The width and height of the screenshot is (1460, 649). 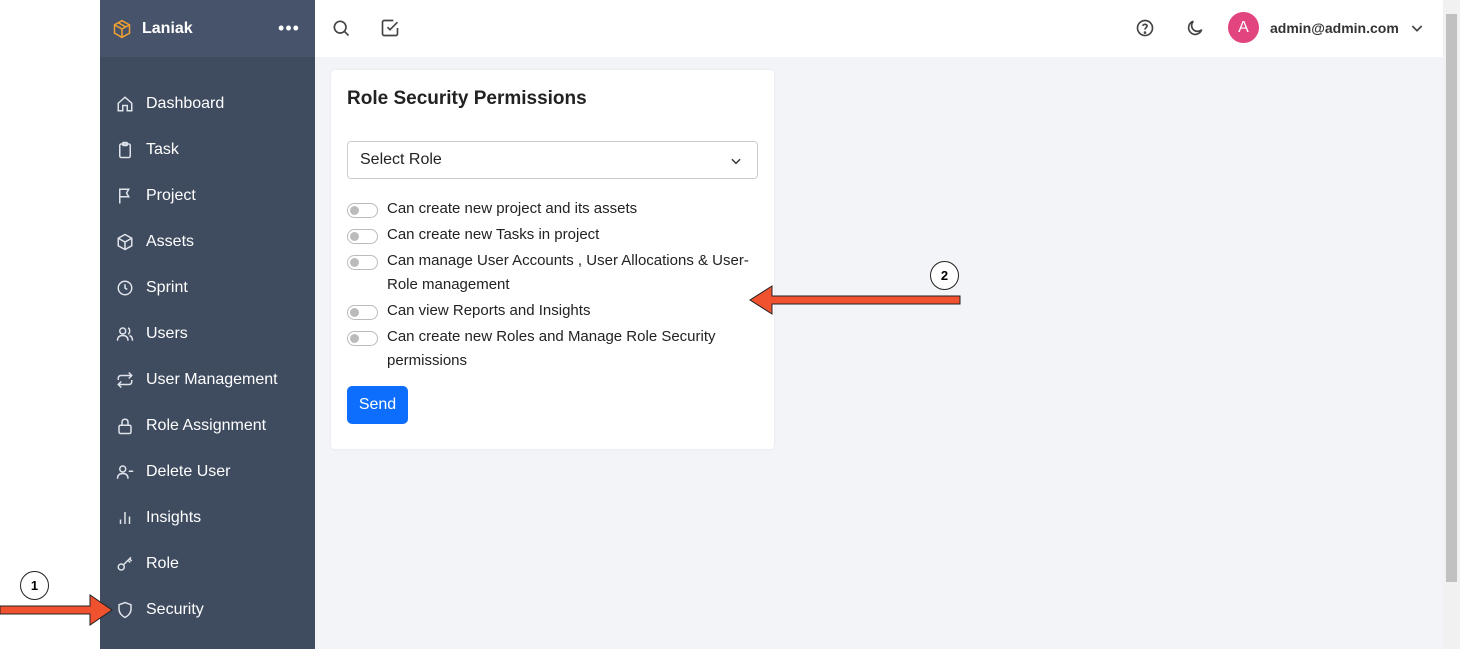 I want to click on search-icon, so click(x=341, y=28).